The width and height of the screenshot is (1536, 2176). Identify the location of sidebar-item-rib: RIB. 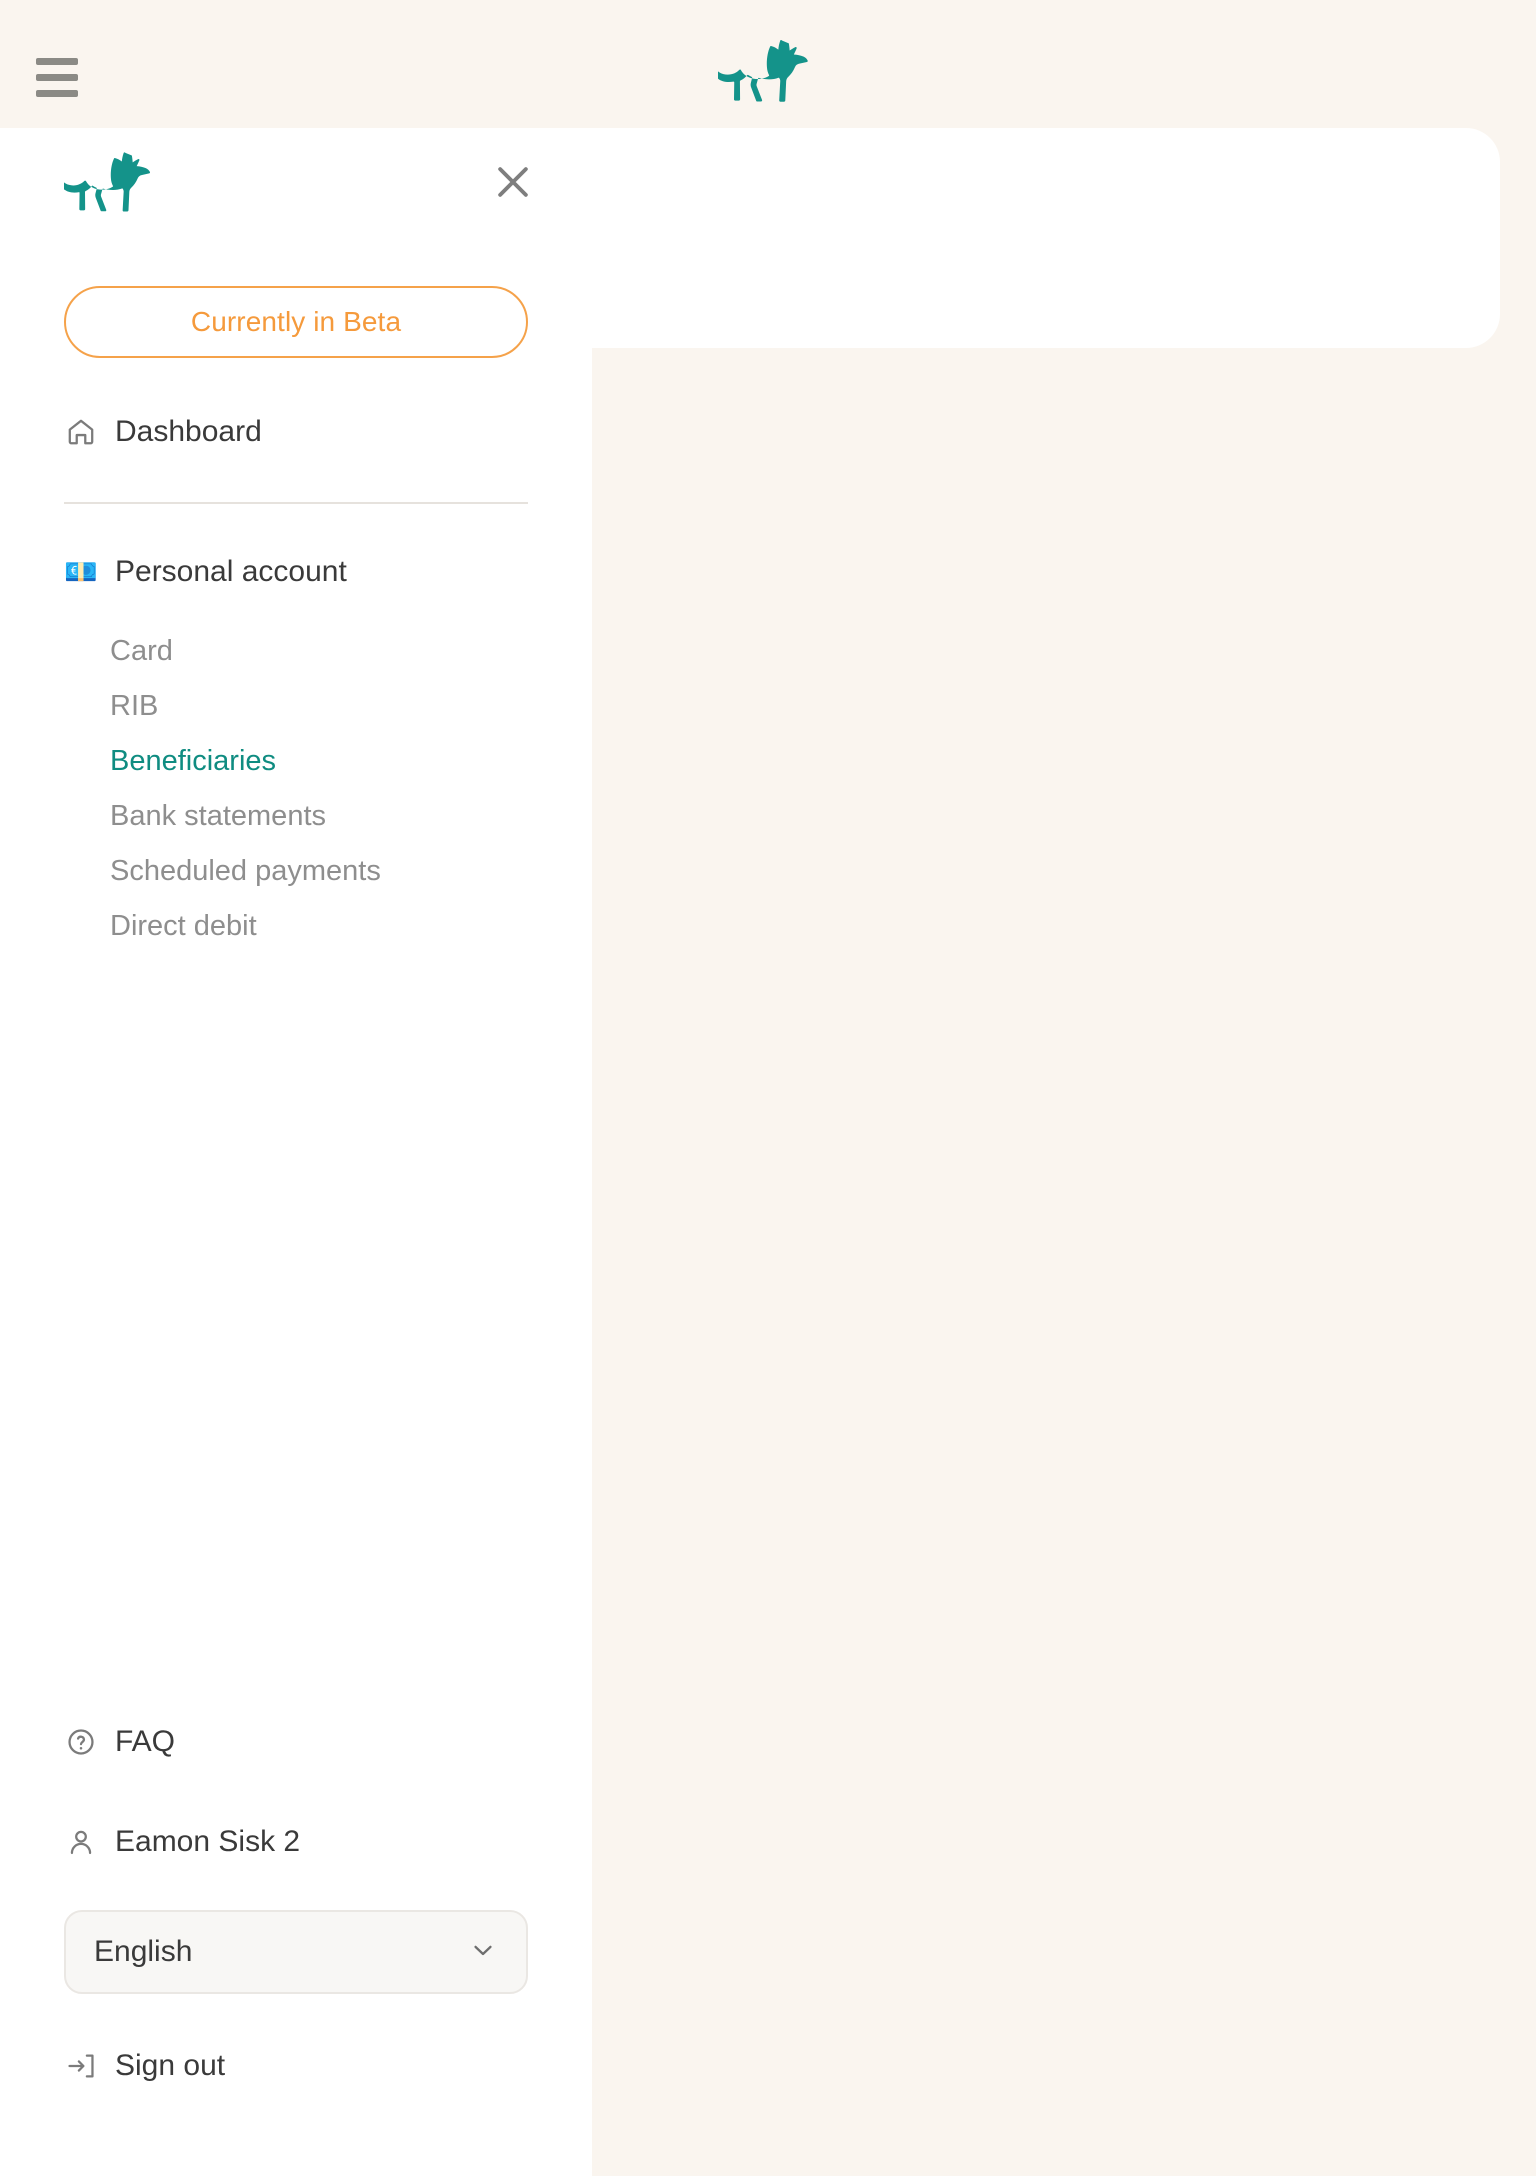
(319, 706).